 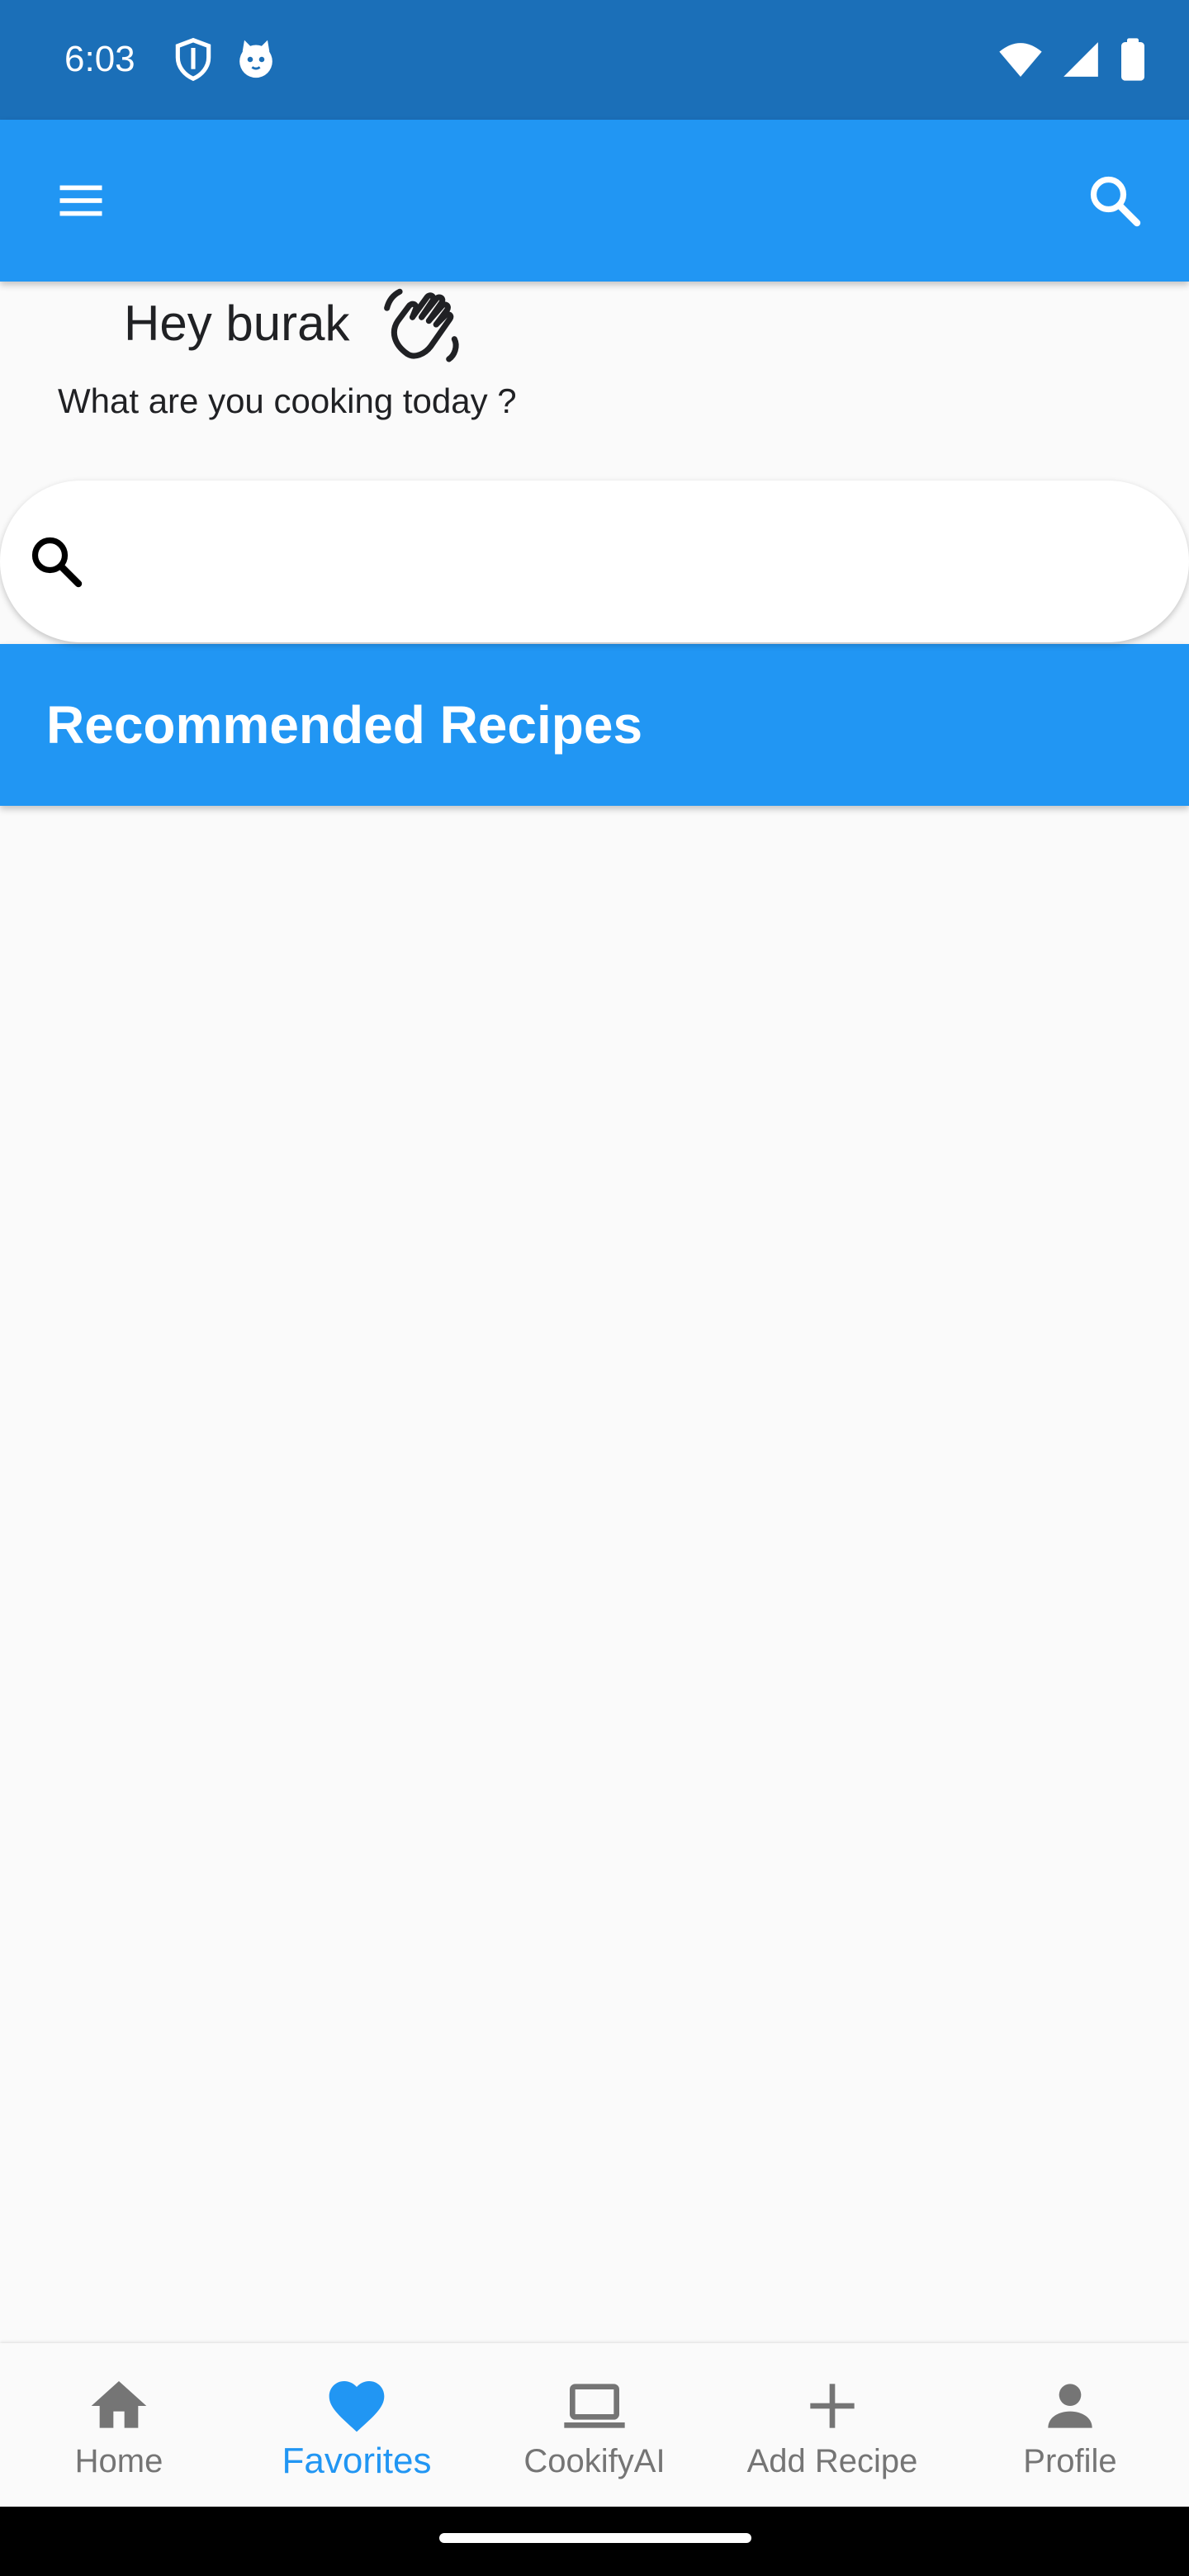 I want to click on system-navigation-bar, so click(x=594, y=2541).